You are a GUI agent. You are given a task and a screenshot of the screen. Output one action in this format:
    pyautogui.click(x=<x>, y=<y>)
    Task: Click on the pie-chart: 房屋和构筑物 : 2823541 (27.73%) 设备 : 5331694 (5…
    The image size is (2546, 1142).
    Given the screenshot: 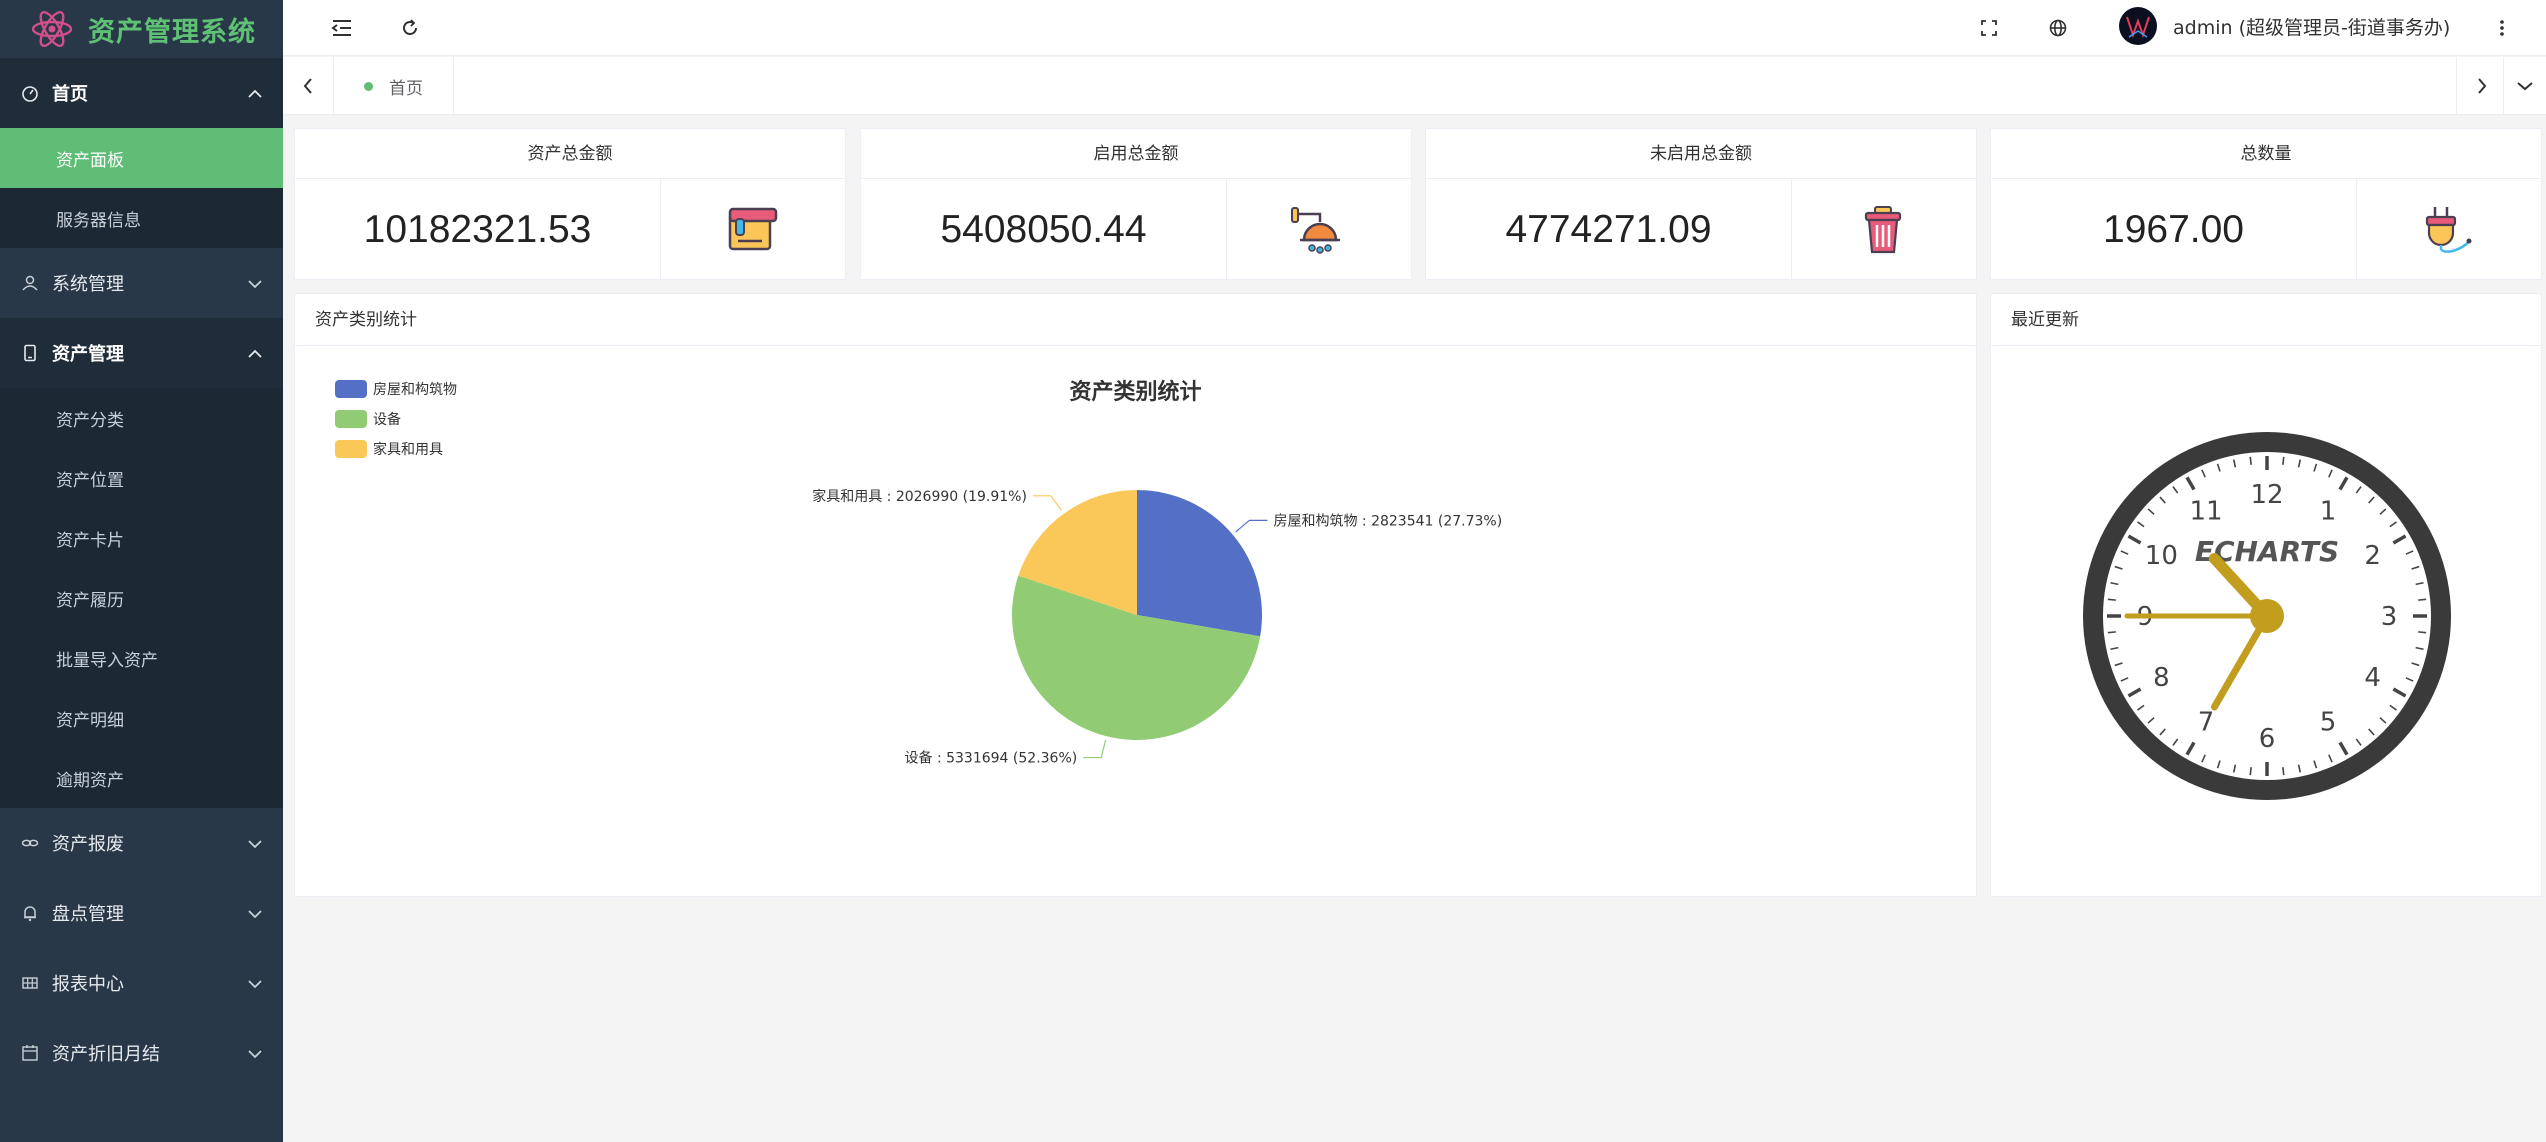 What is the action you would take?
    pyautogui.click(x=1157, y=627)
    